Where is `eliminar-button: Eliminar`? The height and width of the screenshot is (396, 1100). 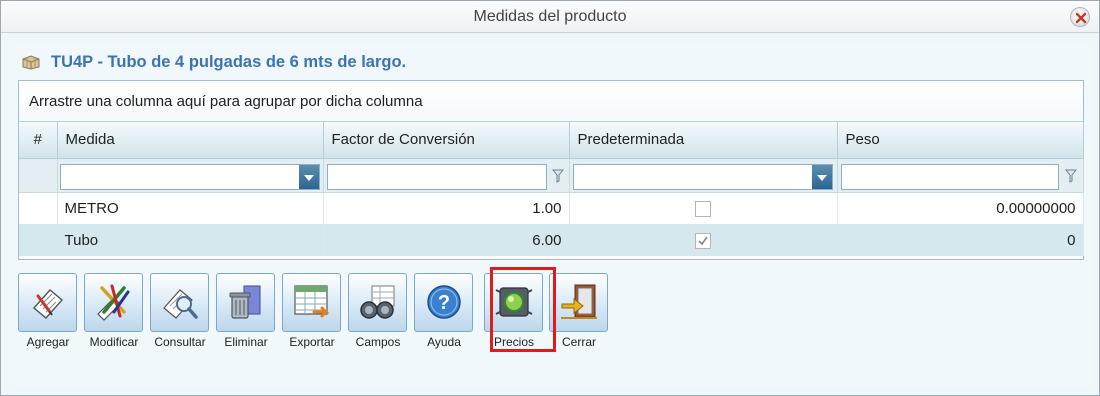 eliminar-button: Eliminar is located at coordinates (246, 312).